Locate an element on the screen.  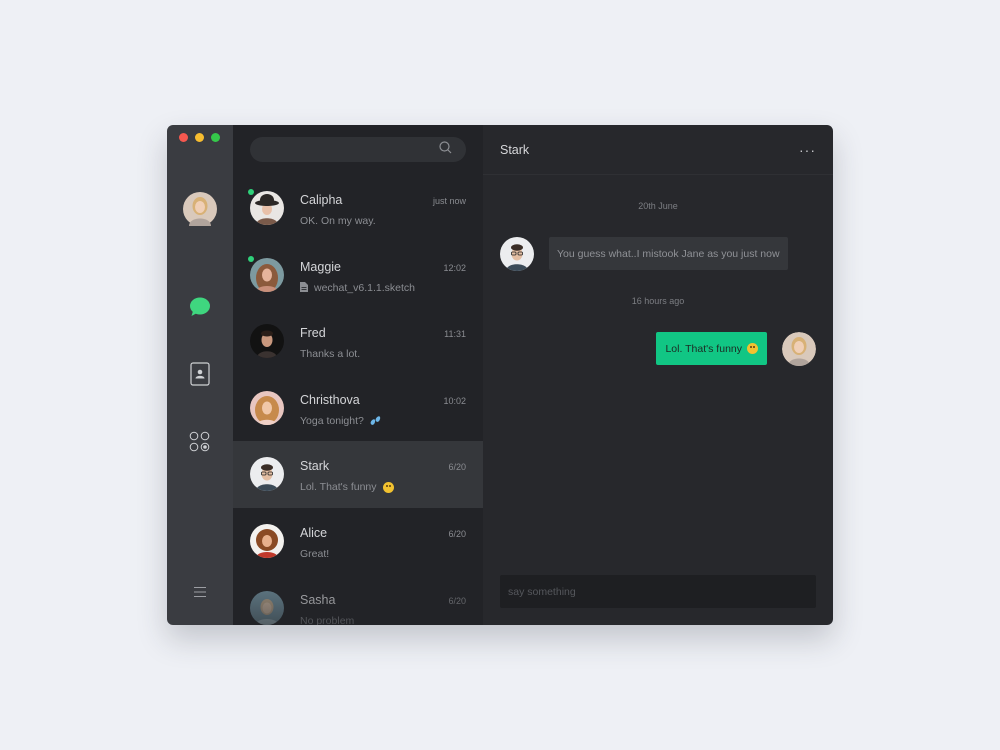
conversation-item-sasha: Sasha 6/20 No problem is located at coordinates (358, 600).